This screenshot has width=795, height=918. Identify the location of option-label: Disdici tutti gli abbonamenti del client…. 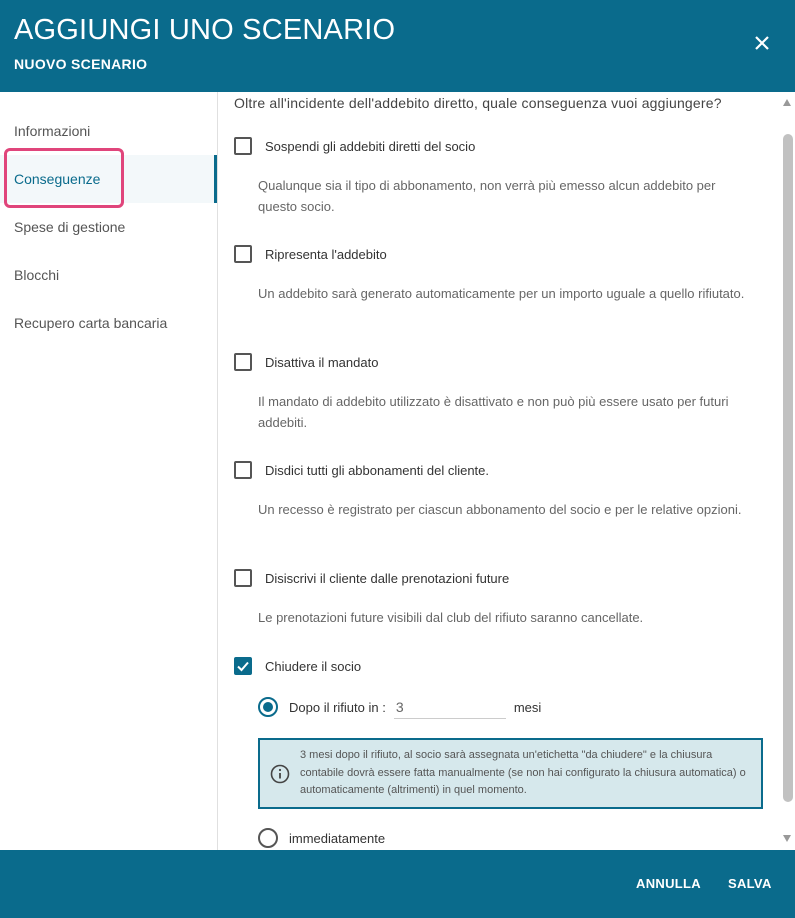
(377, 470).